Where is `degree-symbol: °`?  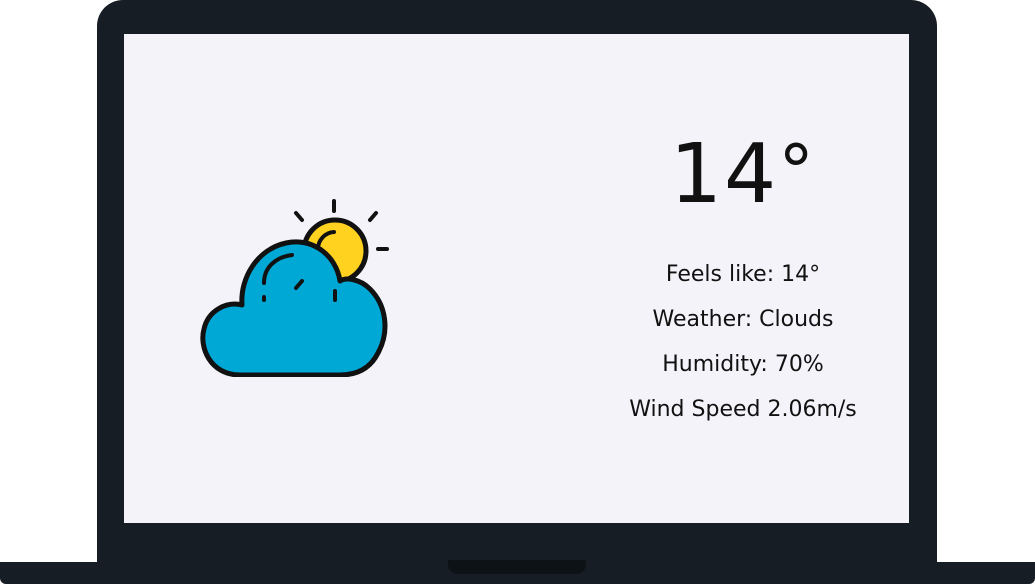
degree-symbol: ° is located at coordinates (797, 171).